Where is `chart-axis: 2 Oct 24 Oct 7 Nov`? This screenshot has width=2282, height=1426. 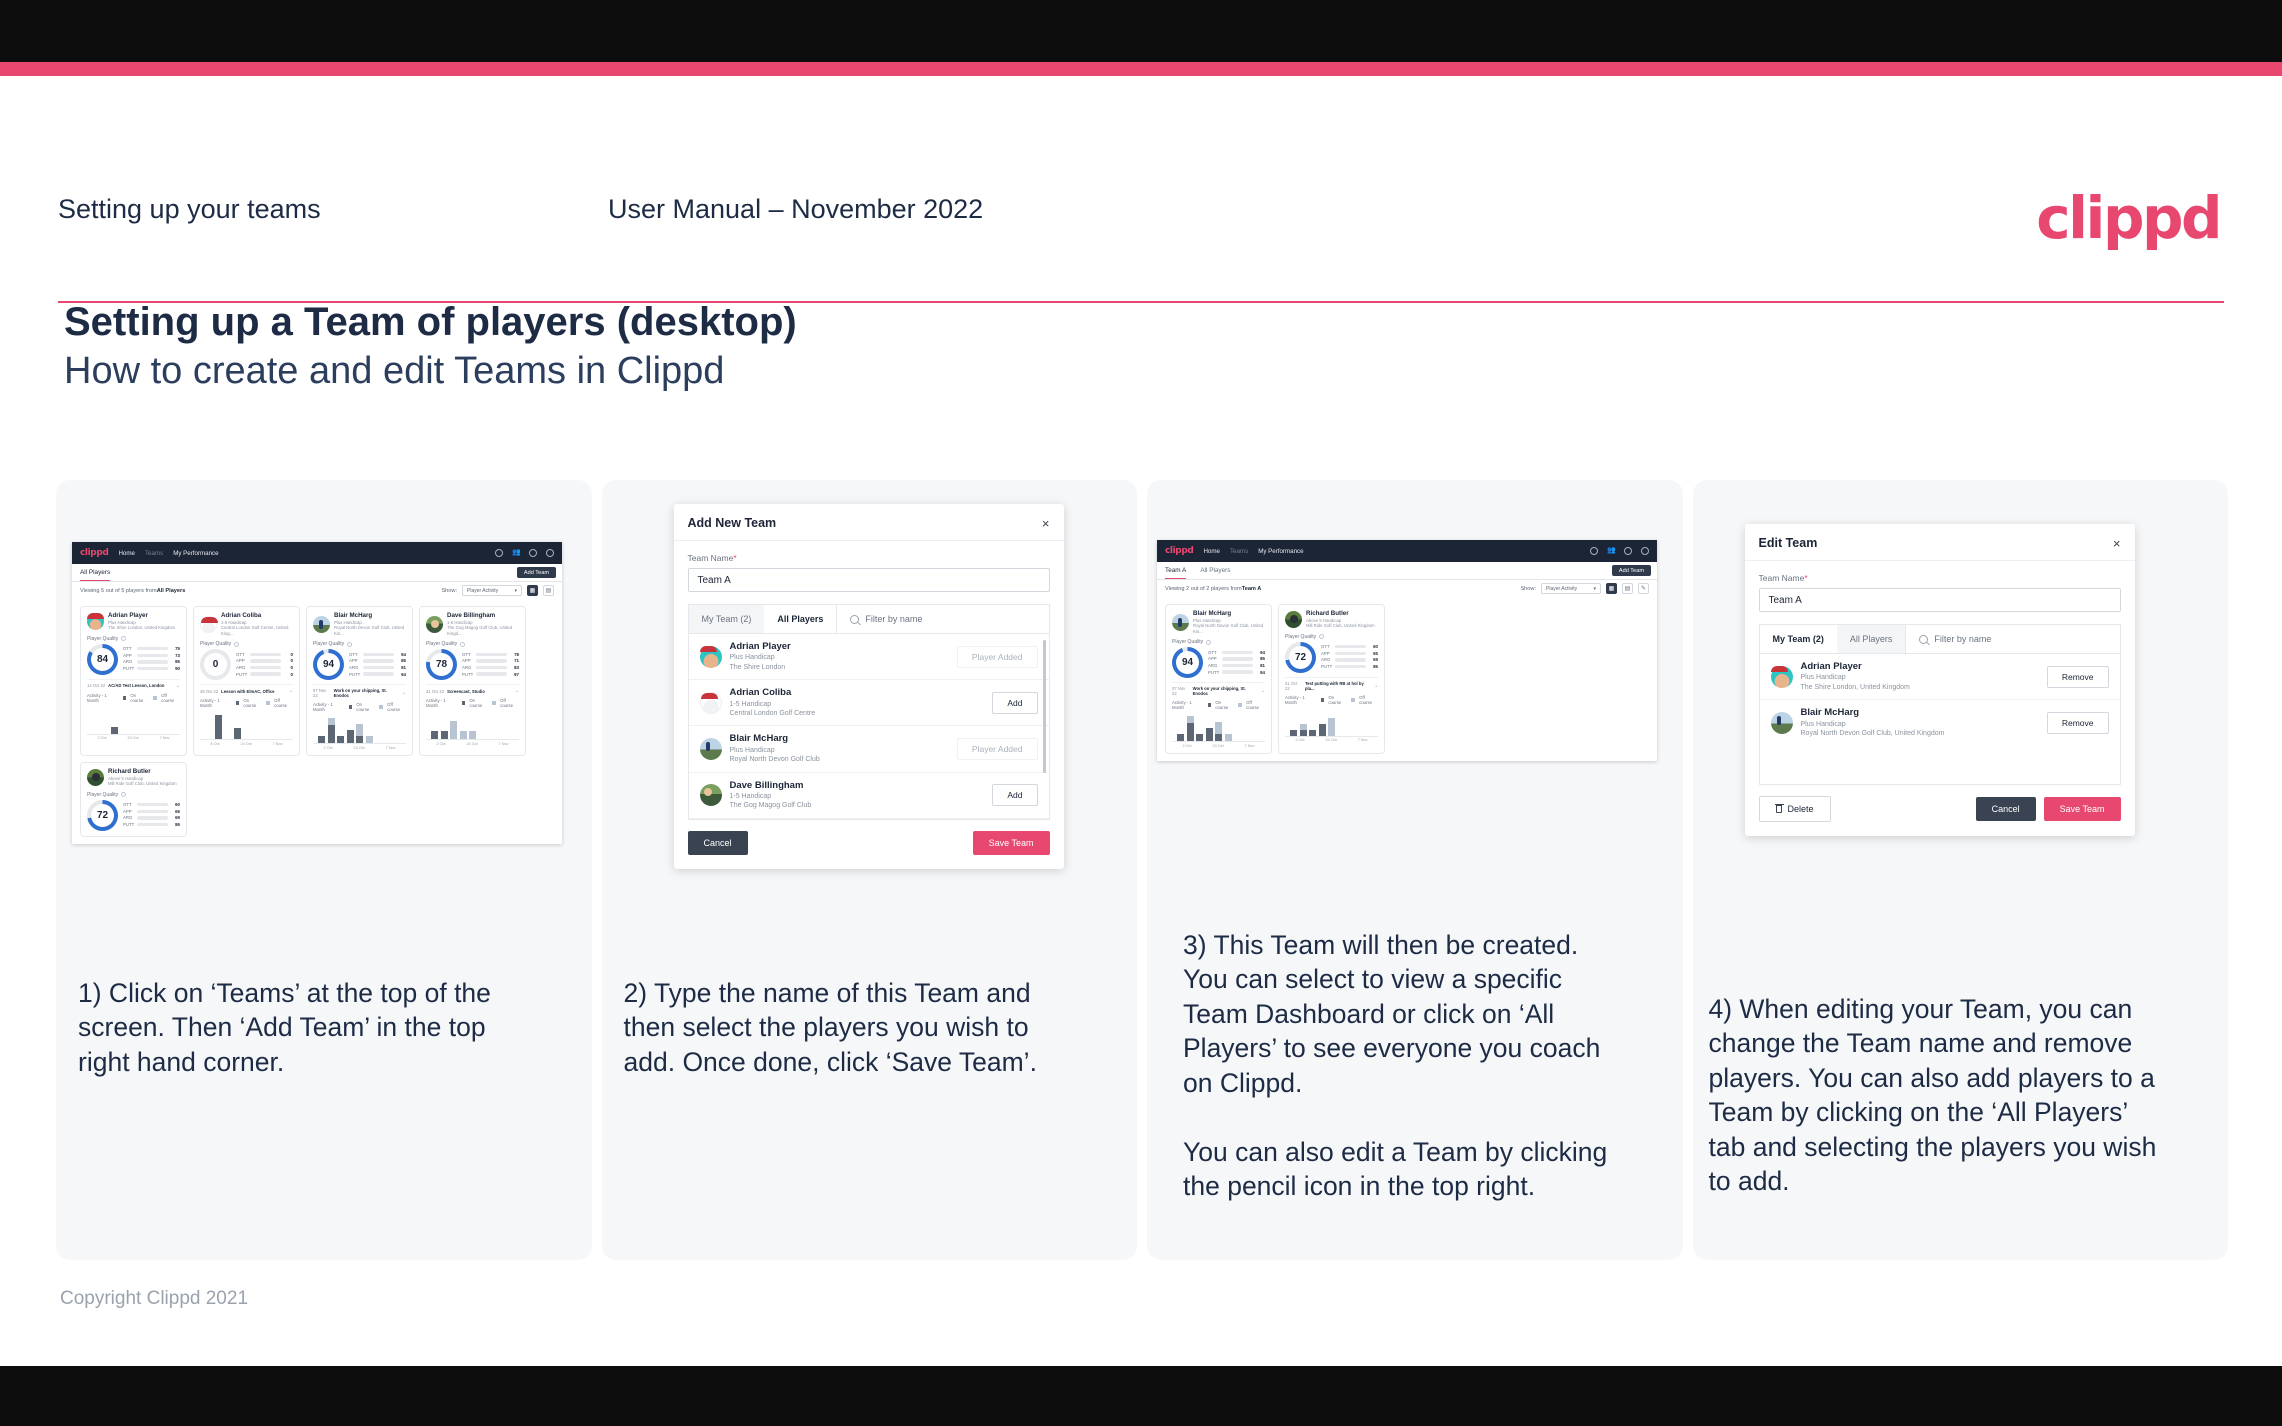
chart-axis: 2 Oct 24 Oct 7 Nov is located at coordinates (133, 738).